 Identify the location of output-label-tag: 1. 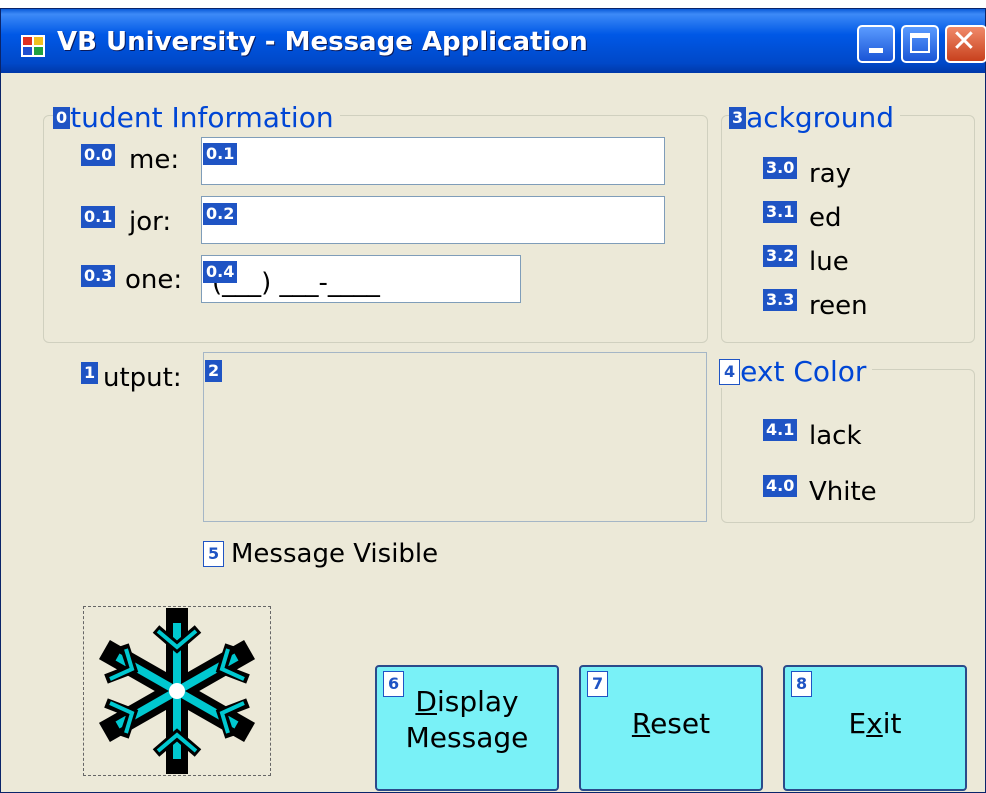
(90, 373).